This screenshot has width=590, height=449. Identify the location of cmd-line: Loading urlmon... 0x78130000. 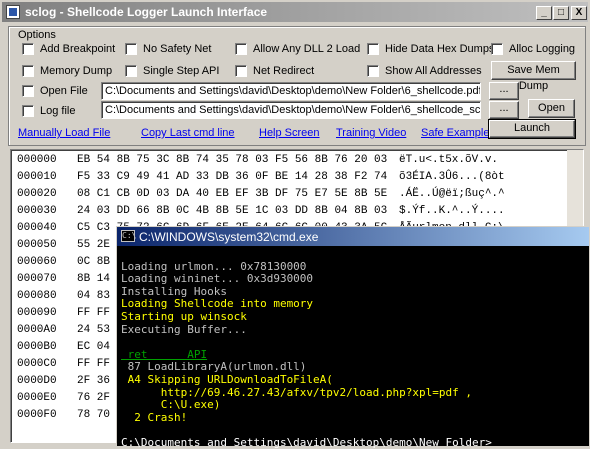
(214, 266).